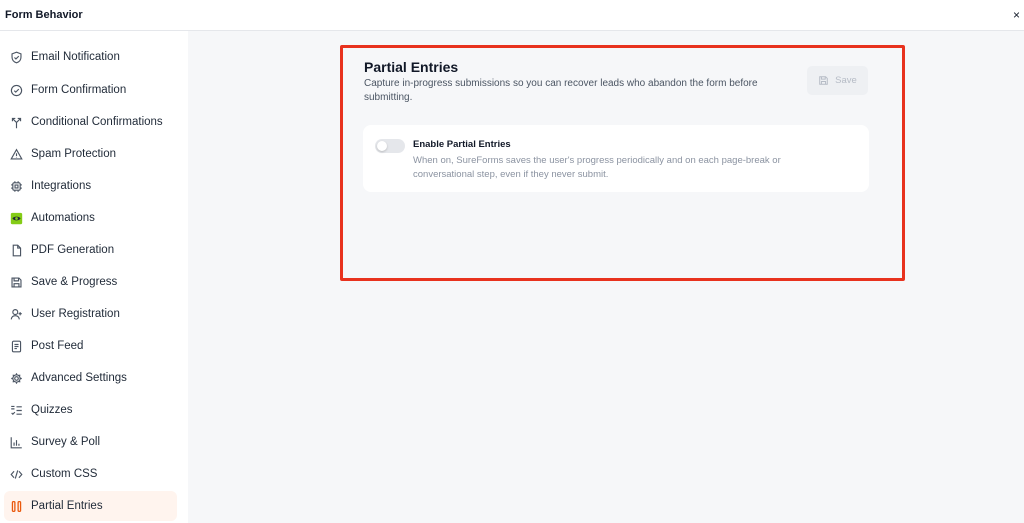  I want to click on file-icon, so click(16, 250).